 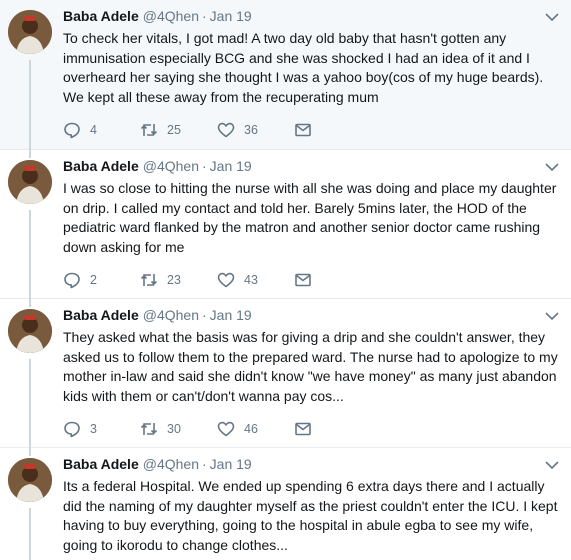 I want to click on reply-button: 3, so click(x=101, y=429).